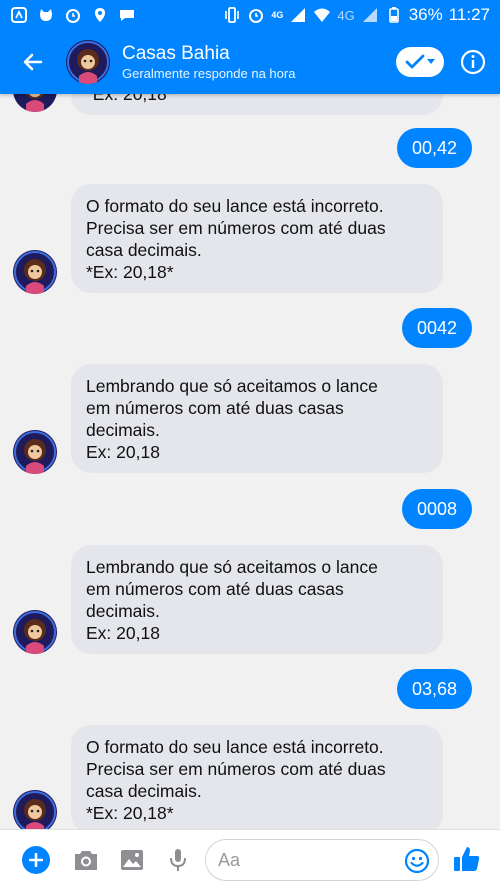 The image size is (500, 889). Describe the element at coordinates (250, 62) in the screenshot. I see `conversation-header: Casas Bahia Geralmente responde na hora` at that location.